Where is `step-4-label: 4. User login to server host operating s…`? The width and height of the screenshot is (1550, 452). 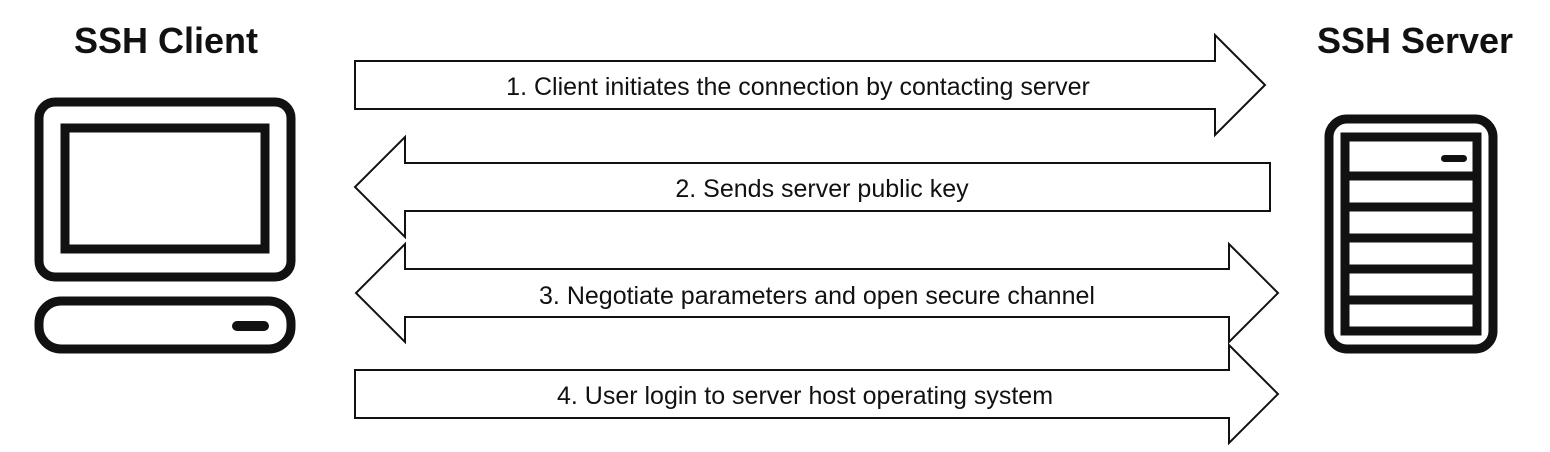 step-4-label: 4. User login to server host operating s… is located at coordinates (805, 396).